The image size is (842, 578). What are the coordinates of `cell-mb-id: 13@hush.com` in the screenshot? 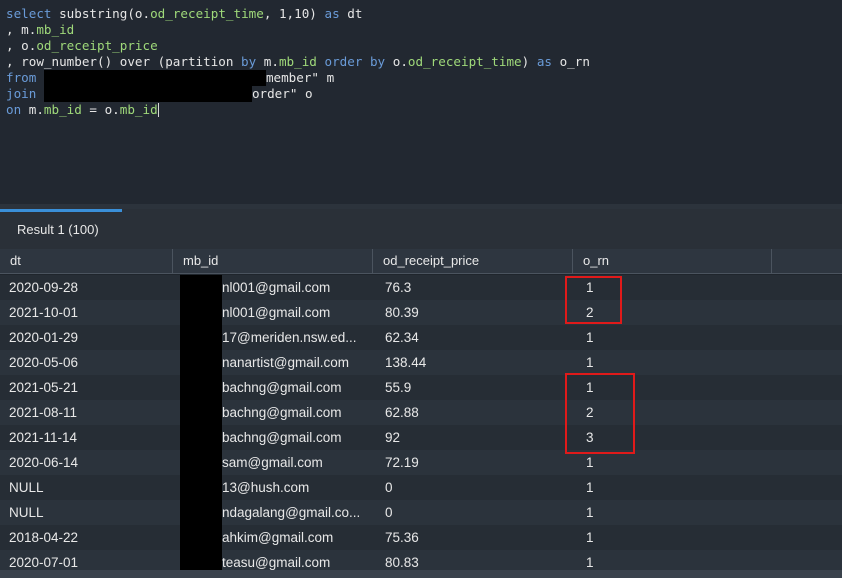 It's located at (296, 487).